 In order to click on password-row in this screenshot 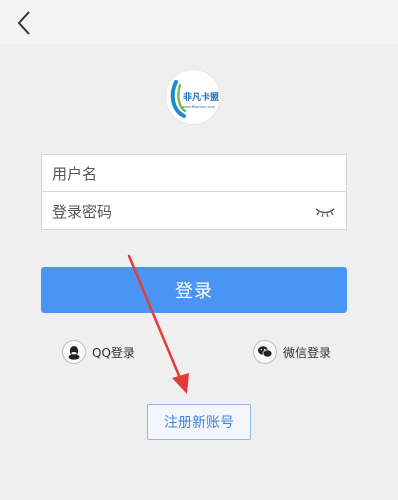, I will do `click(194, 211)`.